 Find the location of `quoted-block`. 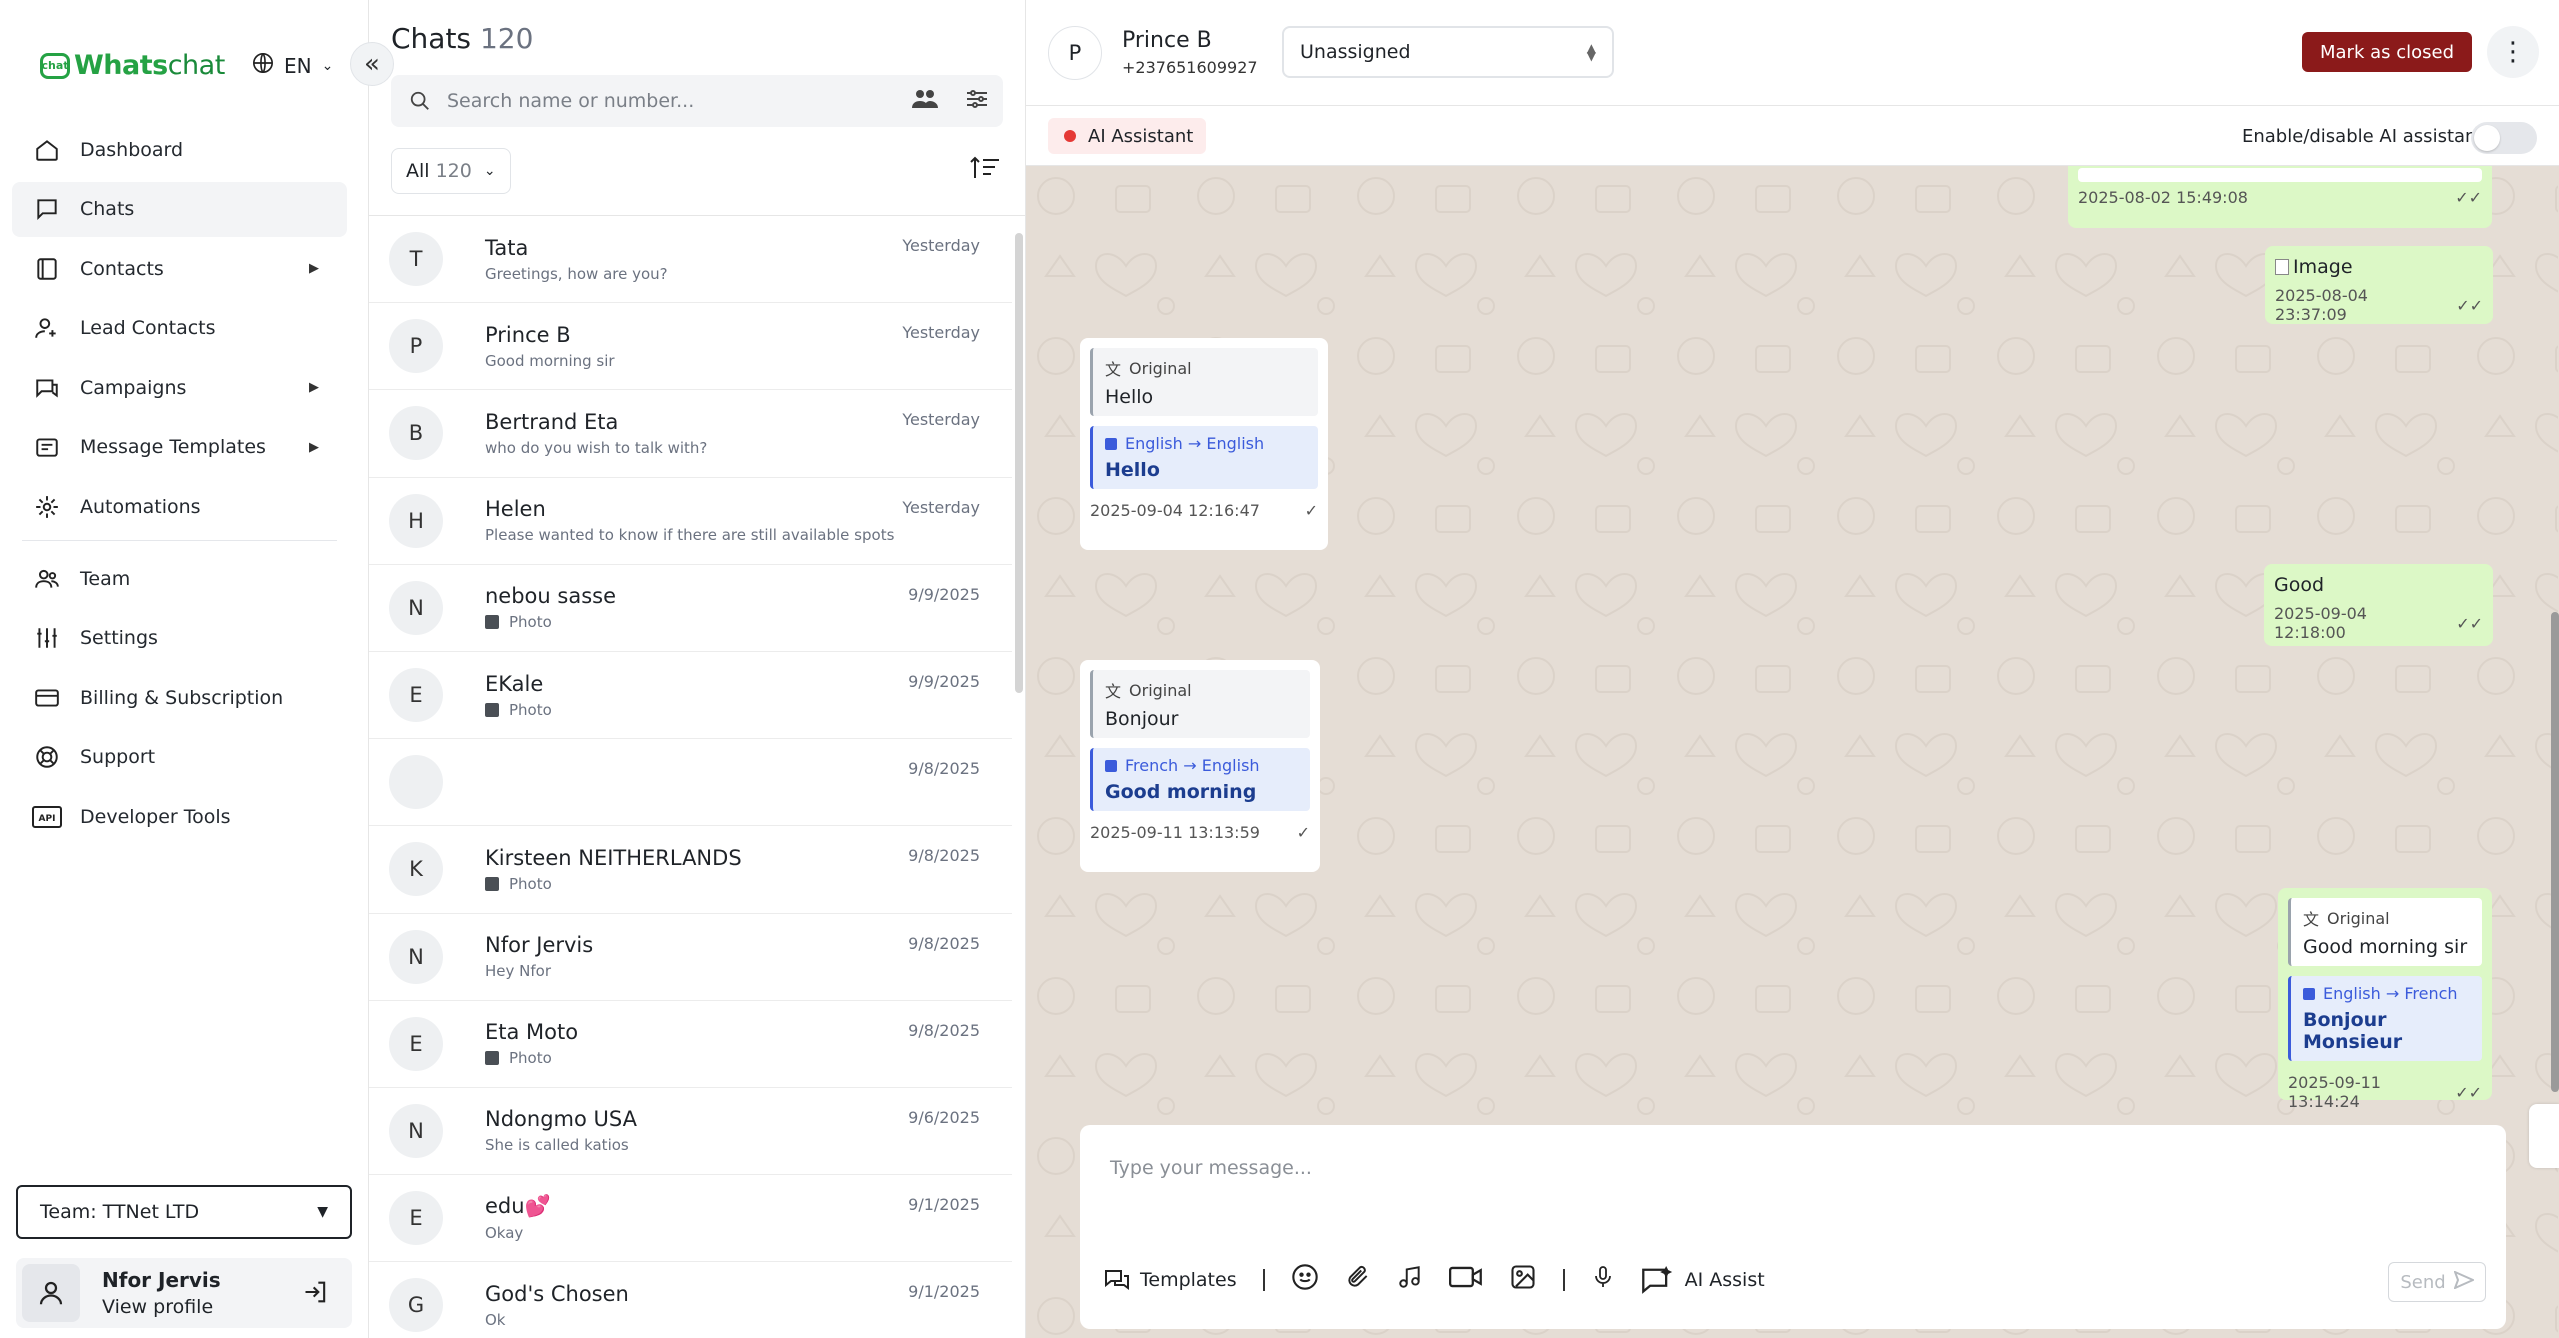

quoted-block is located at coordinates (2280, 175).